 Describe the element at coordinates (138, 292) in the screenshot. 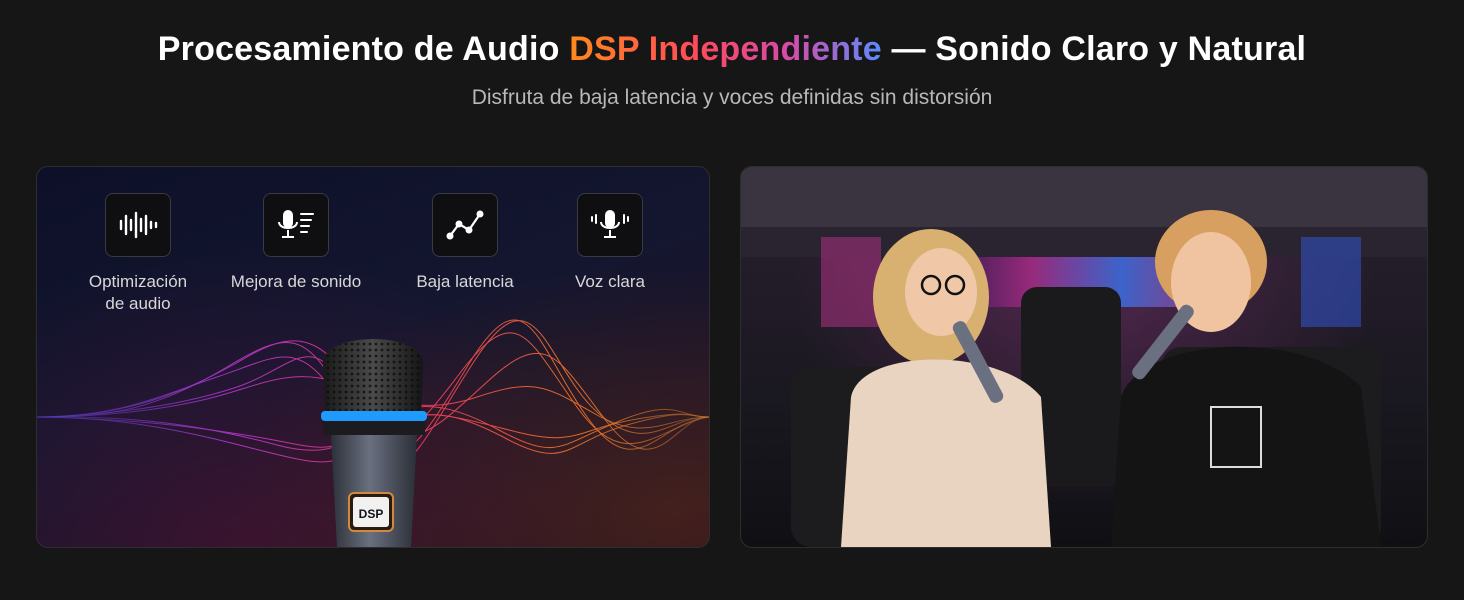

I see `feature-label: Optimización de audio` at that location.